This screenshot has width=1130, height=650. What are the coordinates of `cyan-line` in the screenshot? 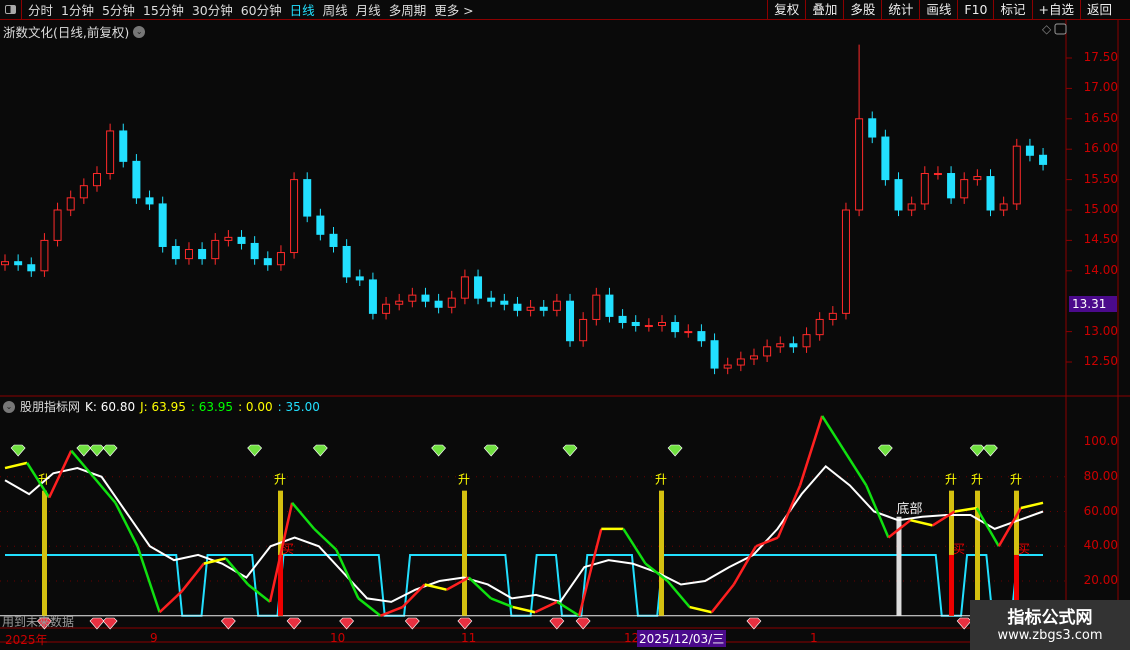 It's located at (524, 585).